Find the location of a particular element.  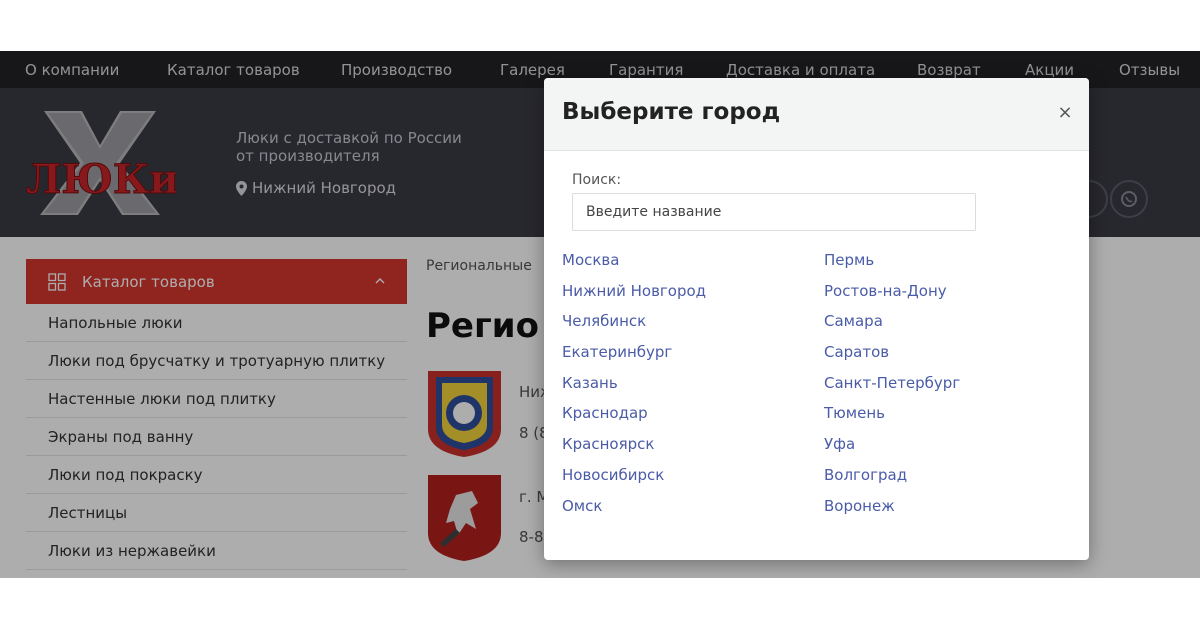

city-link-chelyabinsk: Челябинск is located at coordinates (634, 324).